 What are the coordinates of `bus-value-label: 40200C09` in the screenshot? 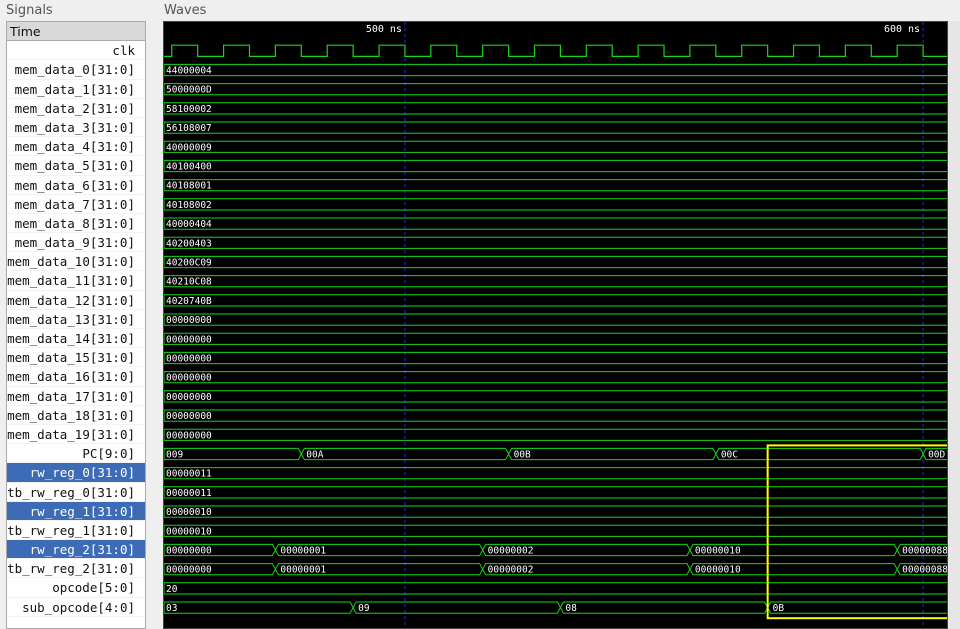 It's located at (189, 263).